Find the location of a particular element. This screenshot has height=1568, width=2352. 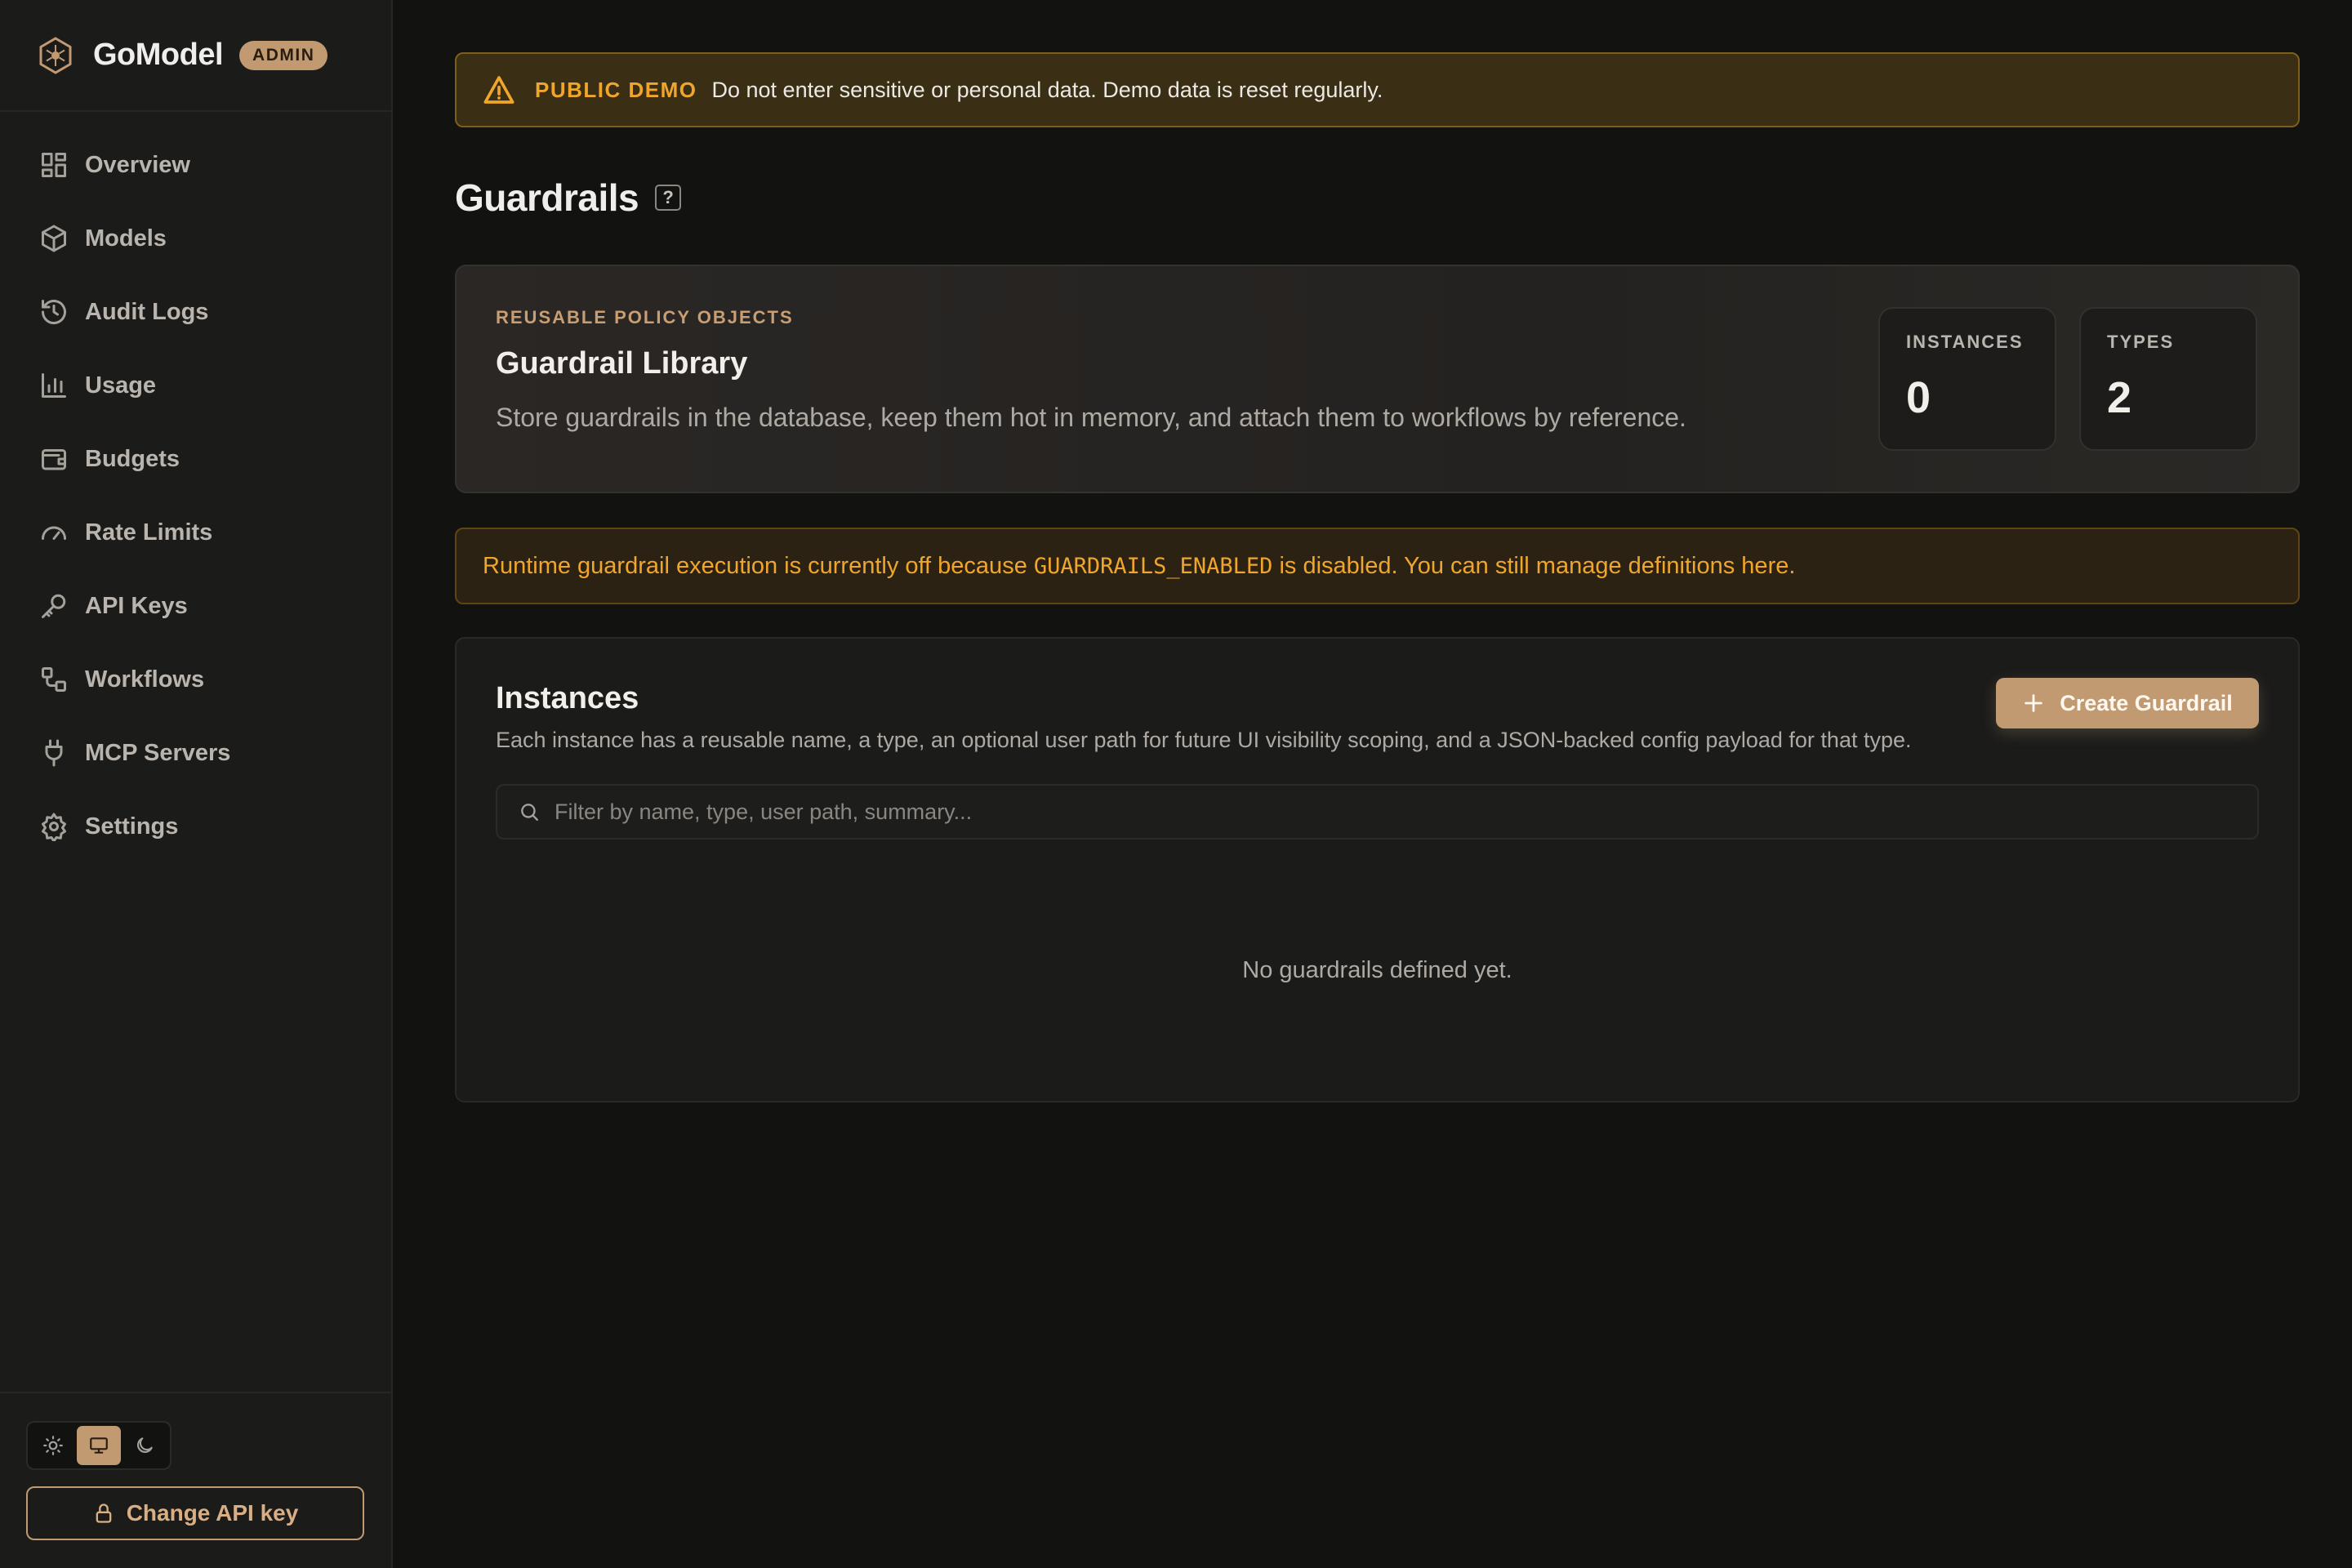

sidebar-item-mcp-servers: MCP Servers is located at coordinates (195, 753).